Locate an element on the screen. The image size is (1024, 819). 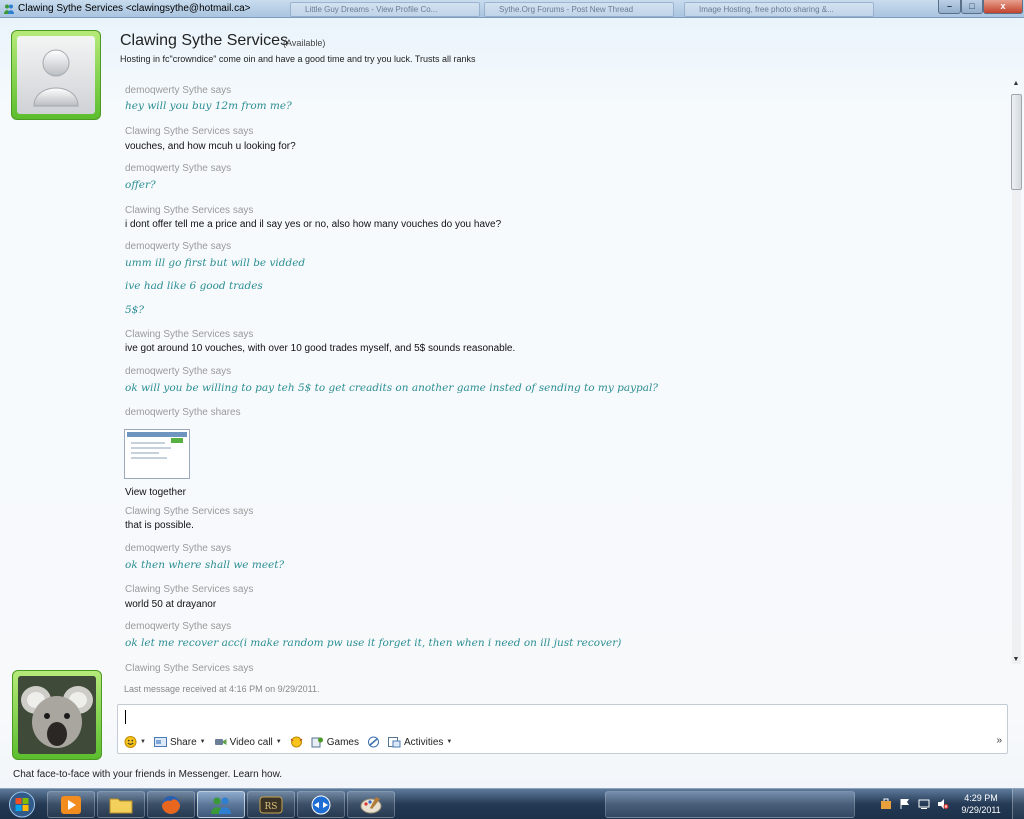
teamviewer-icon is located at coordinates (321, 805).